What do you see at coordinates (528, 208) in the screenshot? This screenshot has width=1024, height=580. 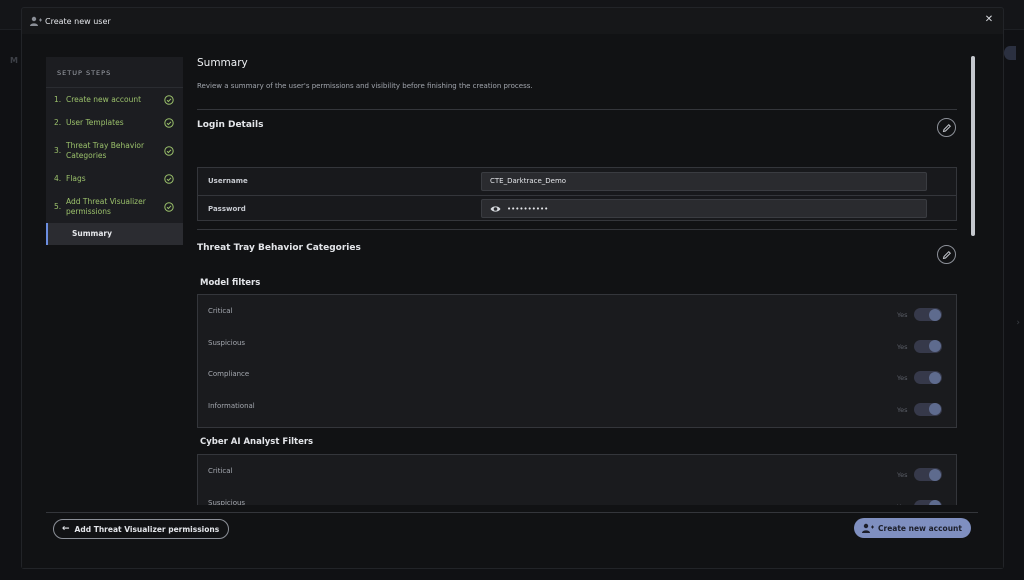 I see `password-value: ••••••••••` at bounding box center [528, 208].